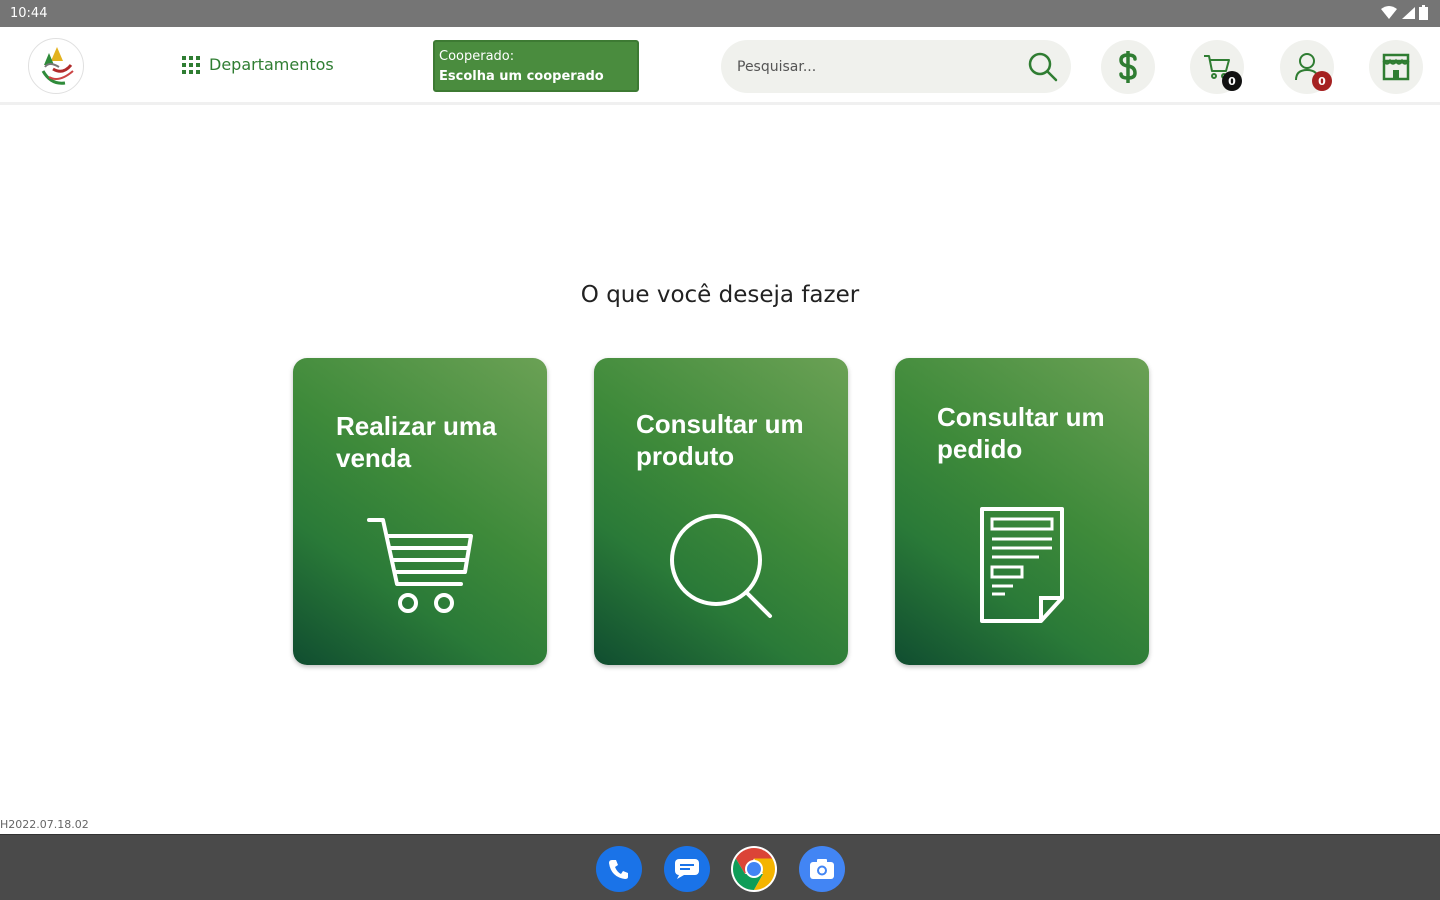  What do you see at coordinates (720, 13) in the screenshot?
I see `status-bar: 10:44` at bounding box center [720, 13].